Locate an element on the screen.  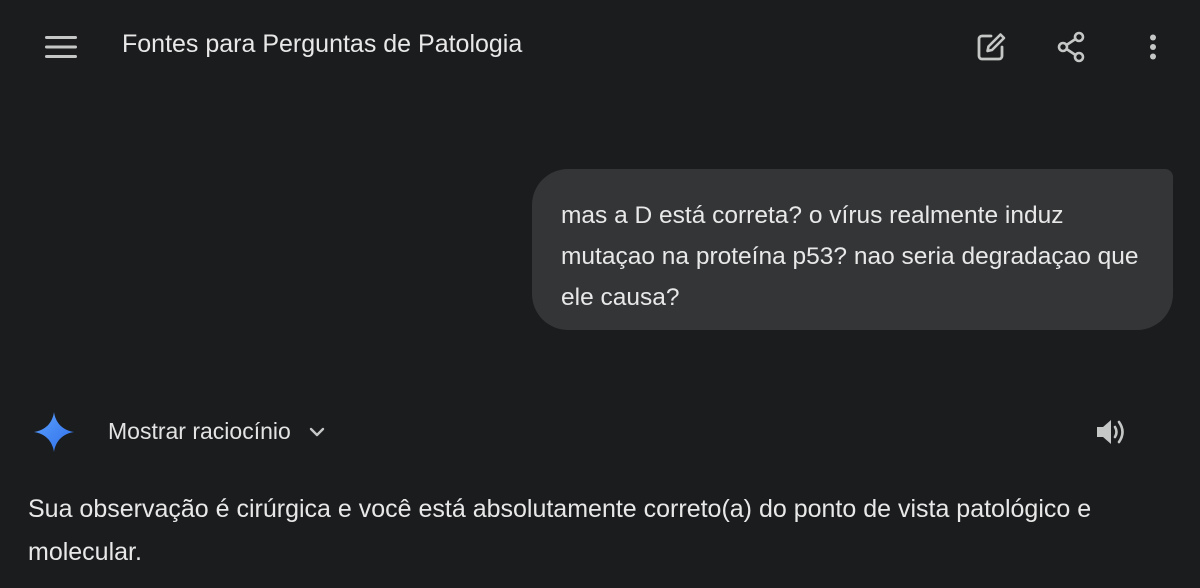
gemini-sparkle-icon is located at coordinates (54, 432).